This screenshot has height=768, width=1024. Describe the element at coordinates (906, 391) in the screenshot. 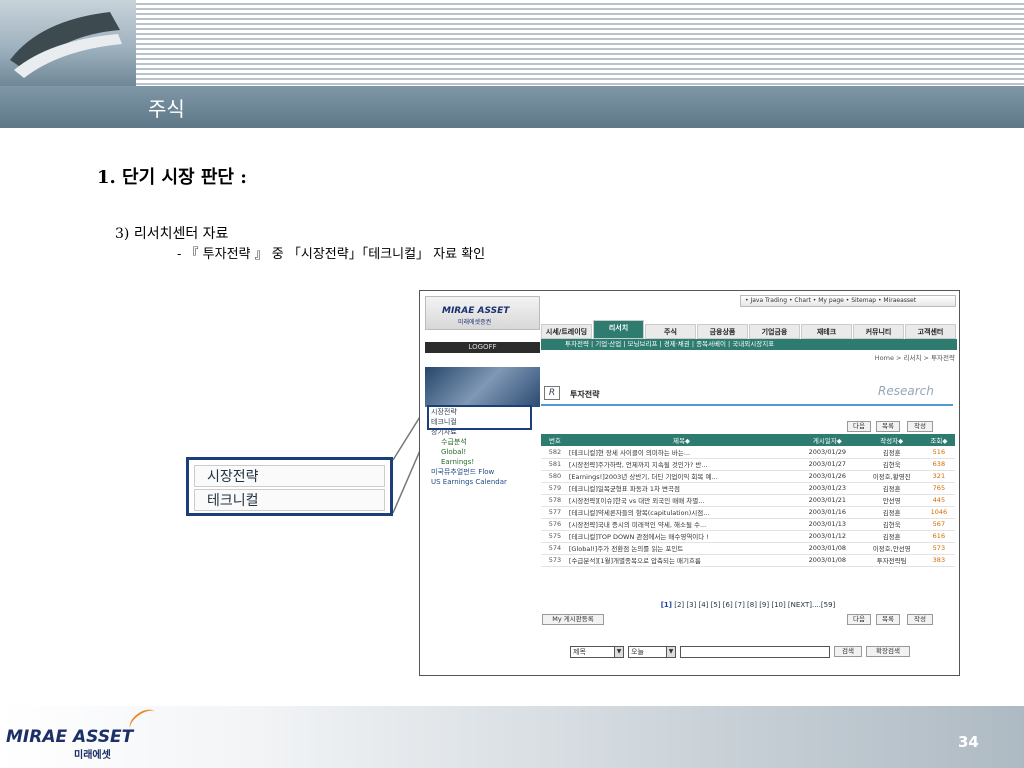

I see `research-label: Research` at that location.